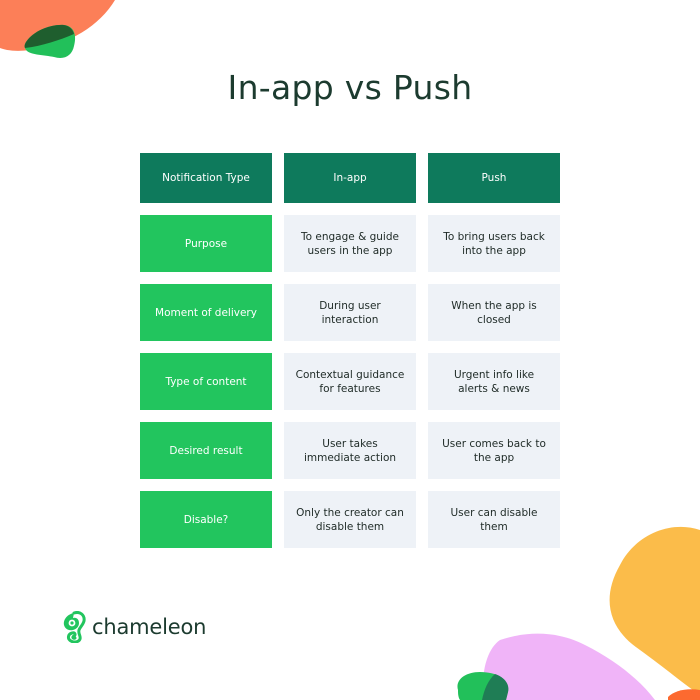  I want to click on row-label: Type of content, so click(206, 381).